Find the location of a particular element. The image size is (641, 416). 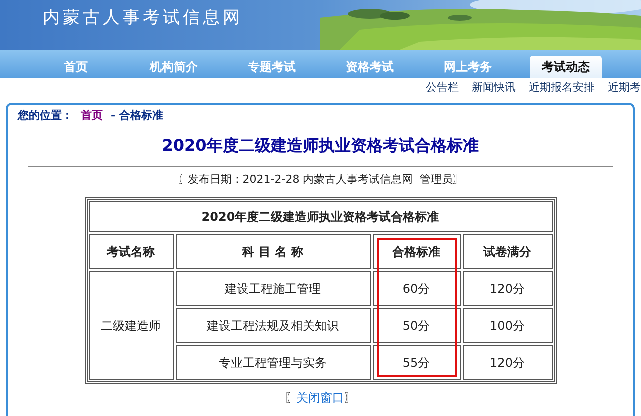

column-header: 合格标准 is located at coordinates (416, 251).